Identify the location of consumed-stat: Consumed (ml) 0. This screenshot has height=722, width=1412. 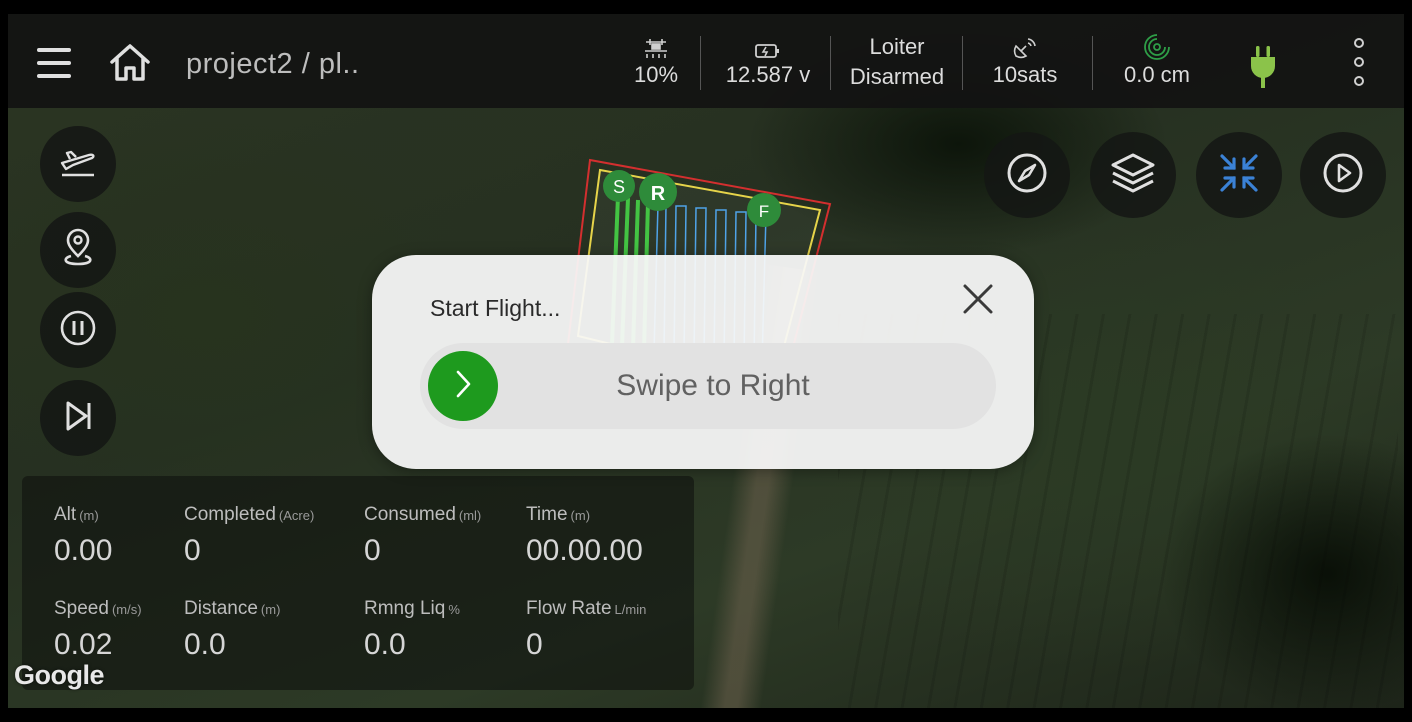
(422, 536).